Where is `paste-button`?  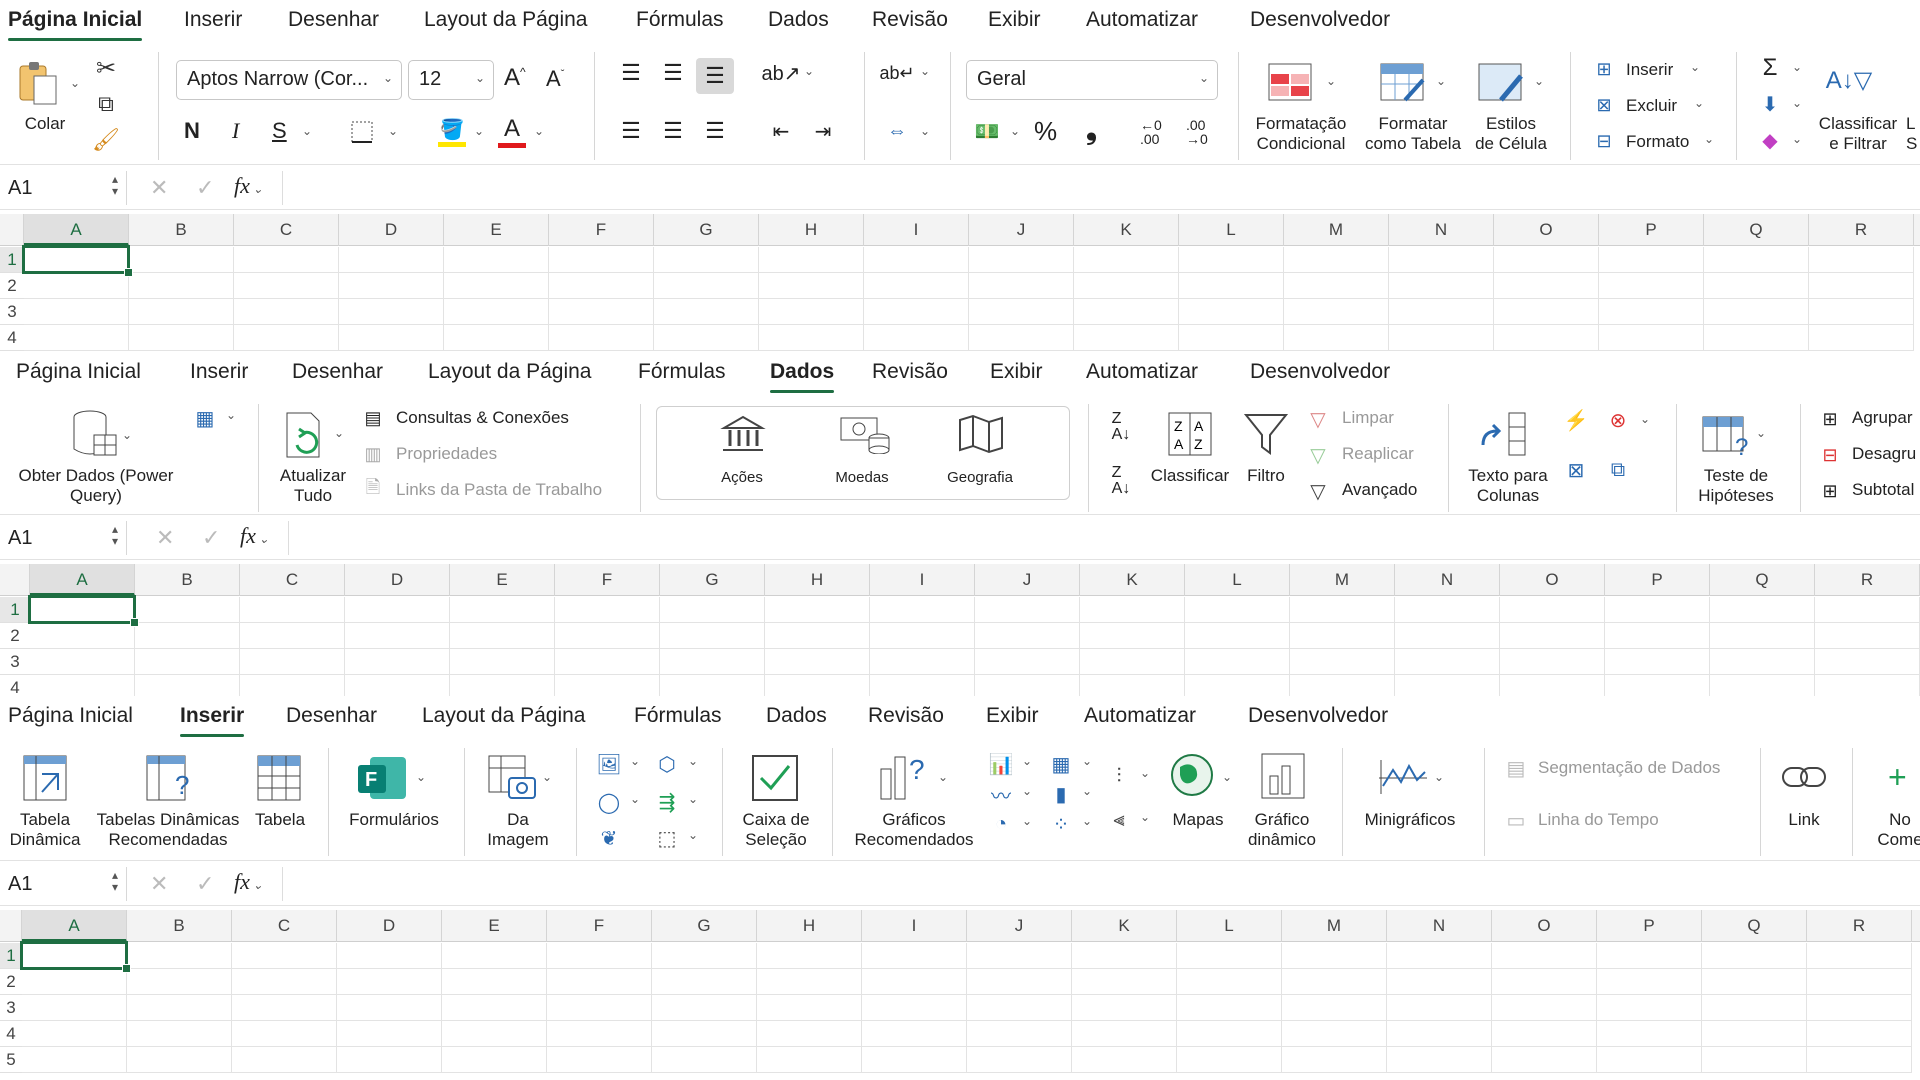 paste-button is located at coordinates (38, 82).